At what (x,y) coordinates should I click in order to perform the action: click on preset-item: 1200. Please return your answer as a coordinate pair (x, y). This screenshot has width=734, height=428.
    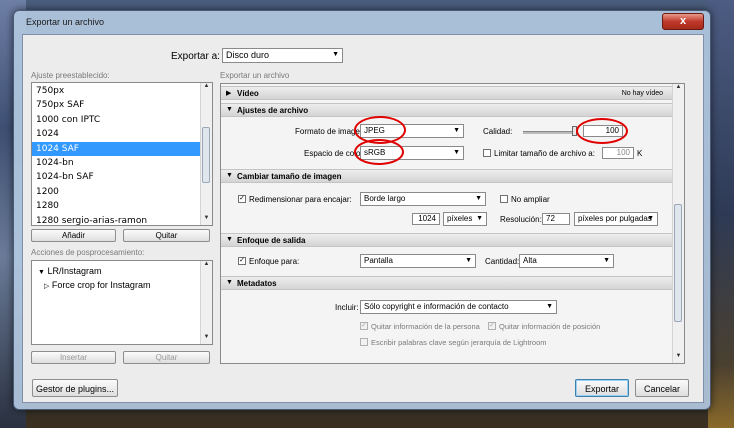
    Looking at the image, I should click on (47, 192).